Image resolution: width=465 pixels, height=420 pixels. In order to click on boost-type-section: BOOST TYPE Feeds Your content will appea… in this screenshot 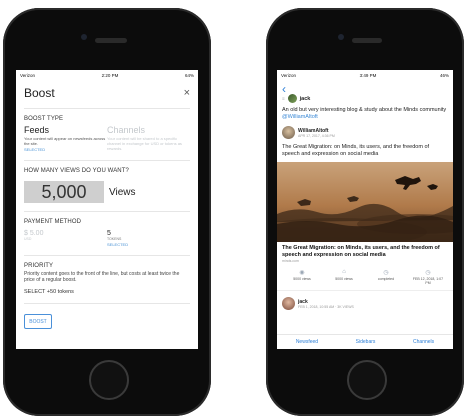, I will do `click(107, 130)`.